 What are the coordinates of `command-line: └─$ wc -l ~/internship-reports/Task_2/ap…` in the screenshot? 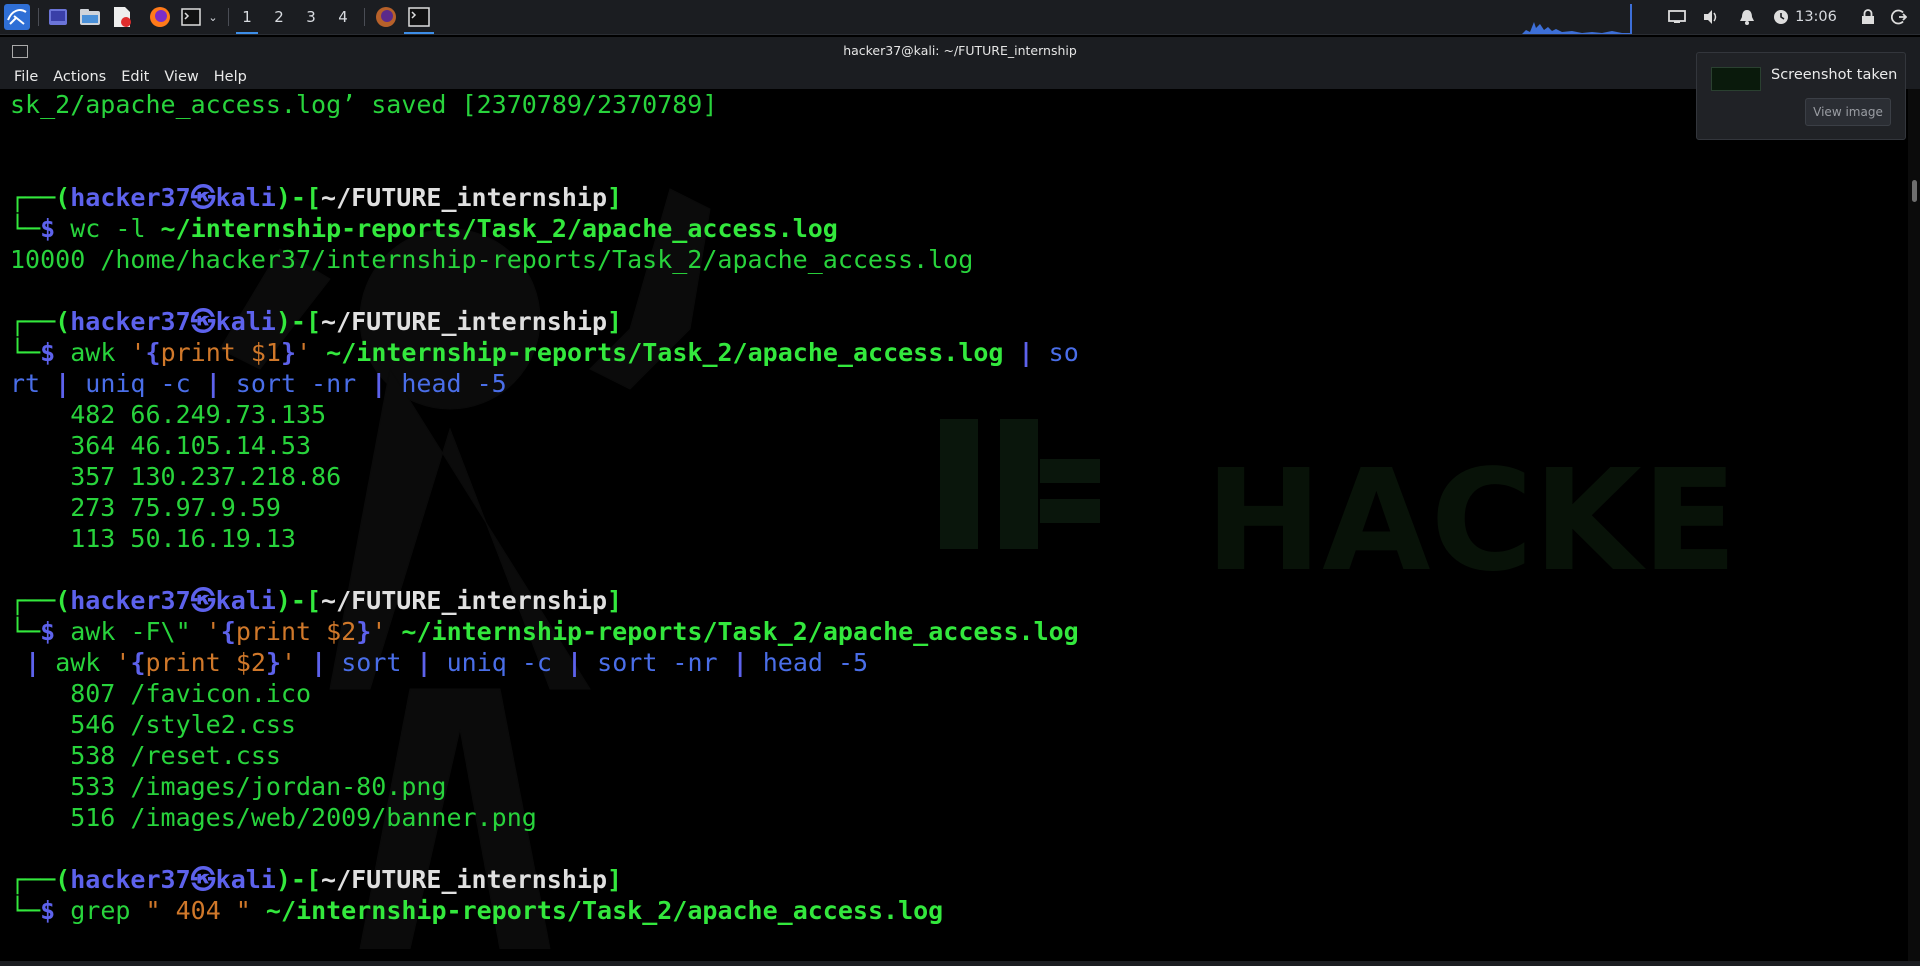 It's located at (424, 228).